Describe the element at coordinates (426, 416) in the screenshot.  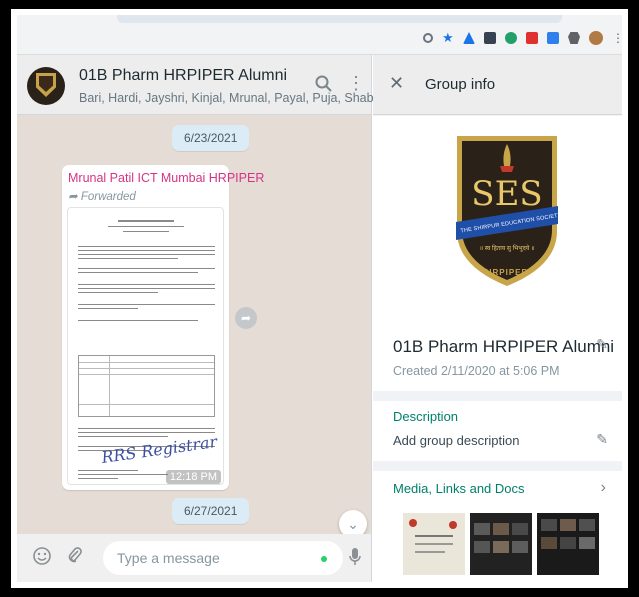
I see `description-label: Description` at that location.